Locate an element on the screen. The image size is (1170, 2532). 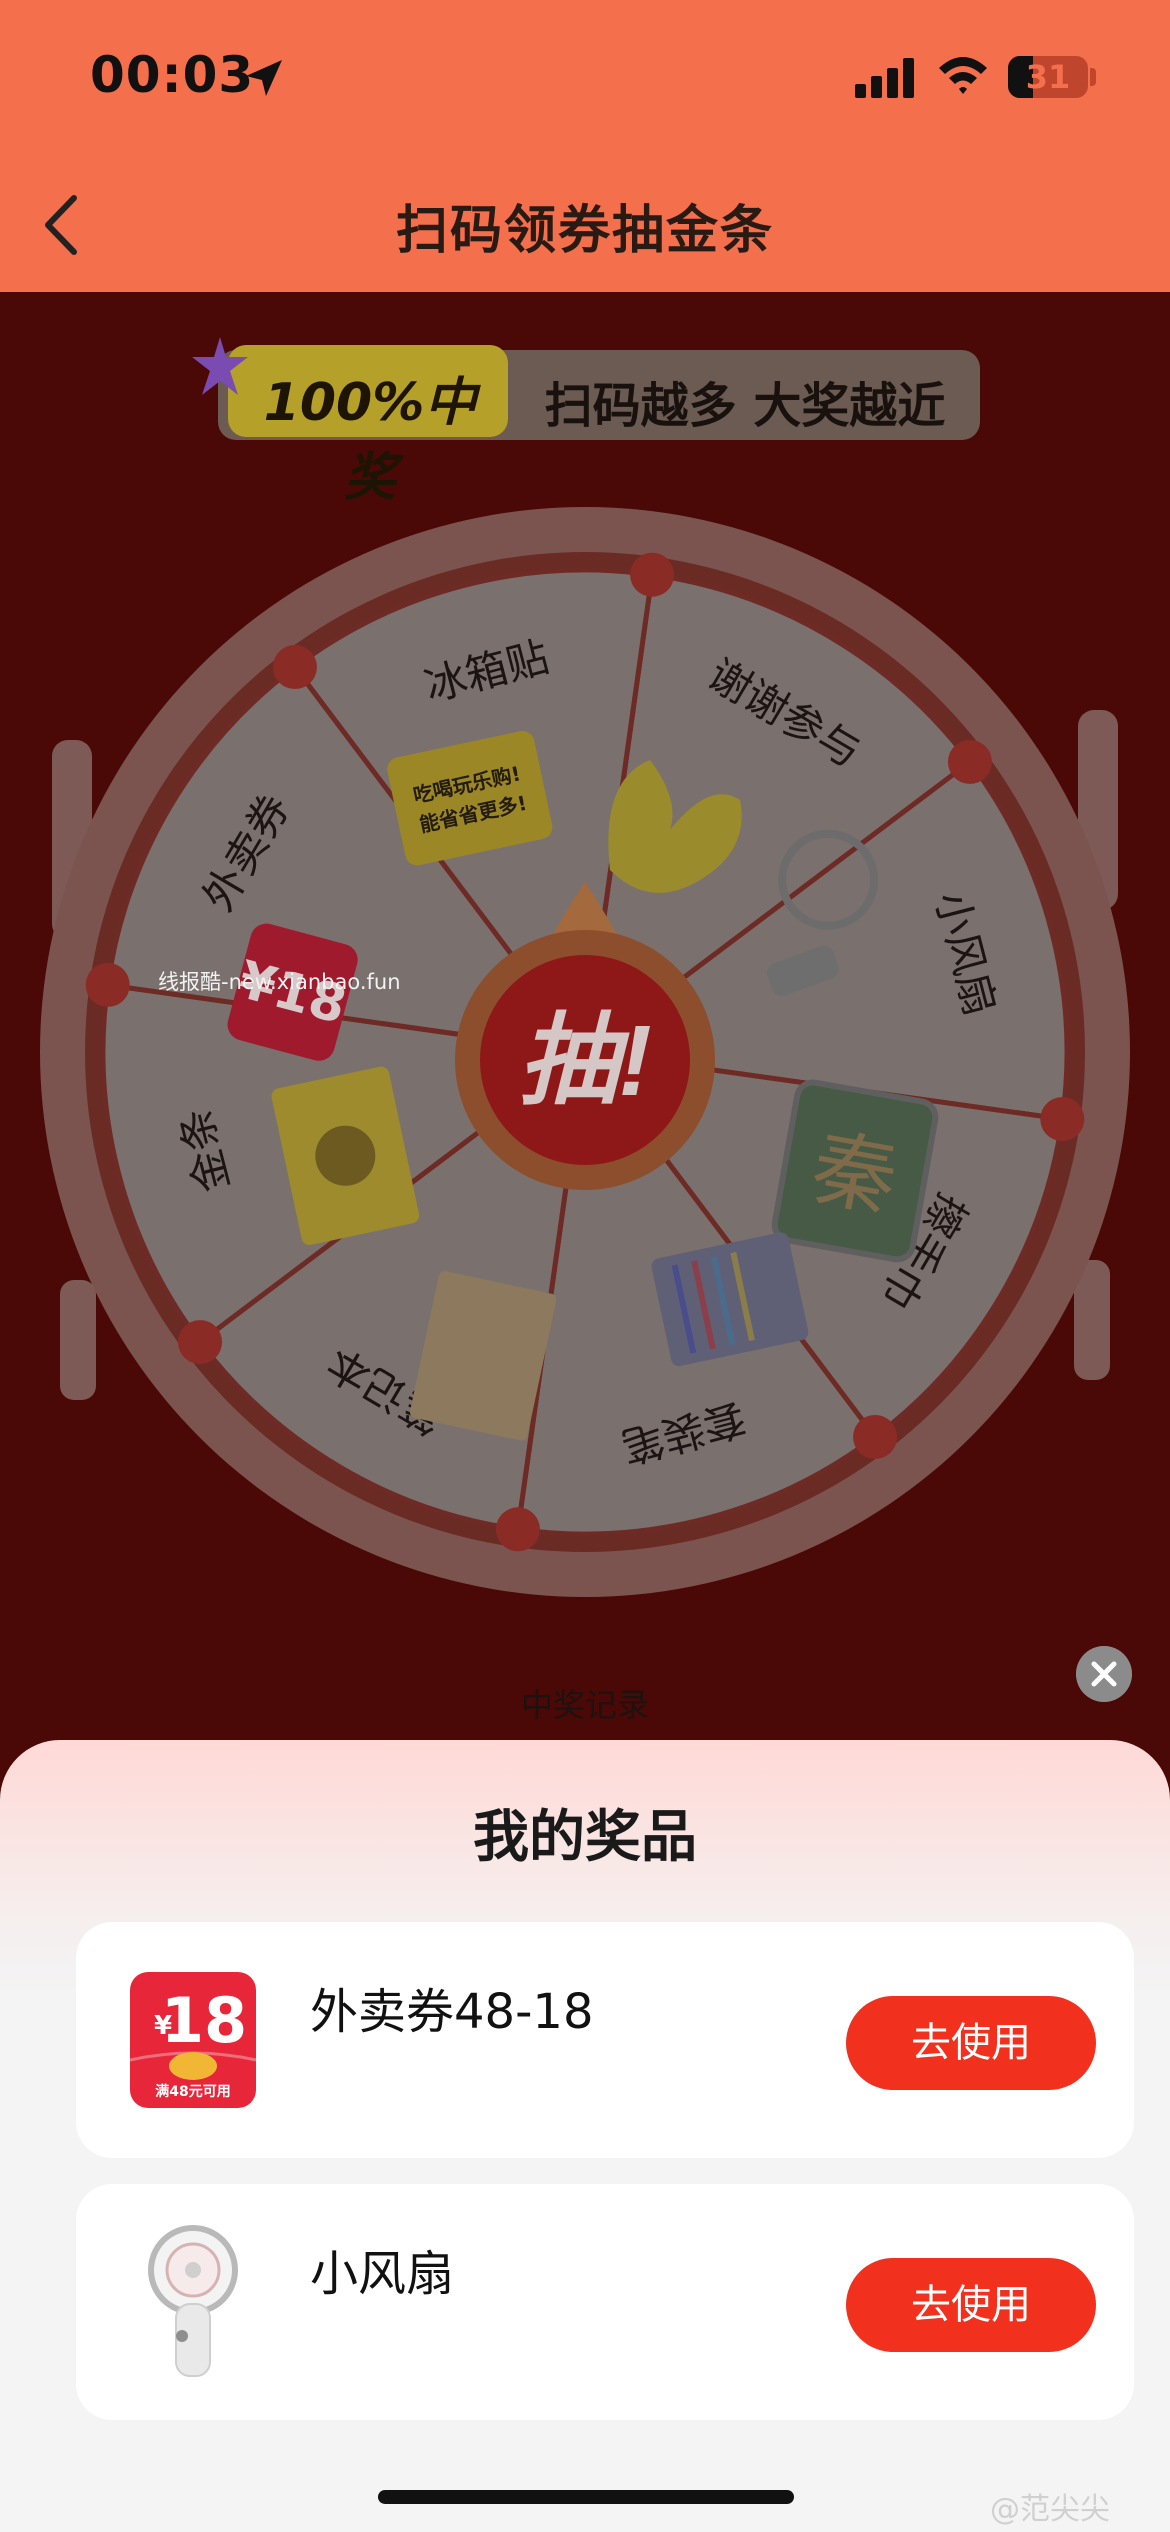
home-indicator is located at coordinates (586, 2497).